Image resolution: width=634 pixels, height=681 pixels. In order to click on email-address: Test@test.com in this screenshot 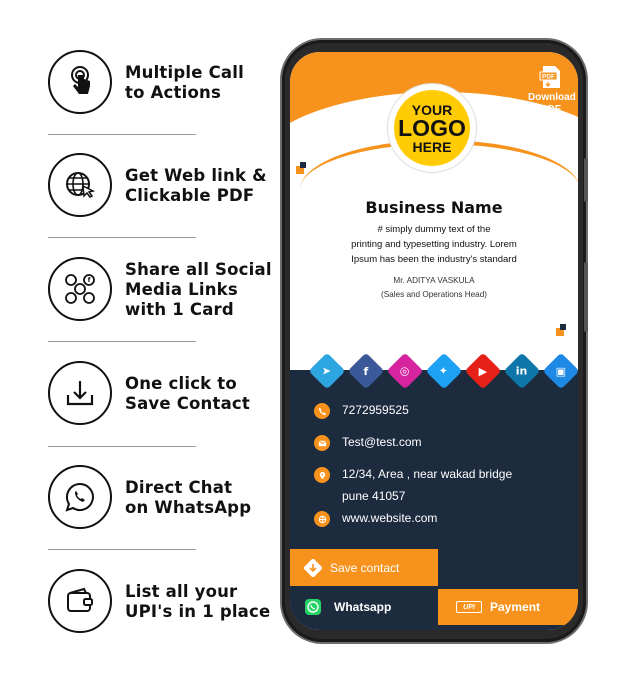, I will do `click(382, 442)`.